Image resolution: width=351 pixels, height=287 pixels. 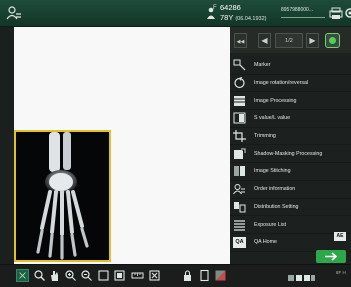 I want to click on print-icon, so click(x=336, y=13).